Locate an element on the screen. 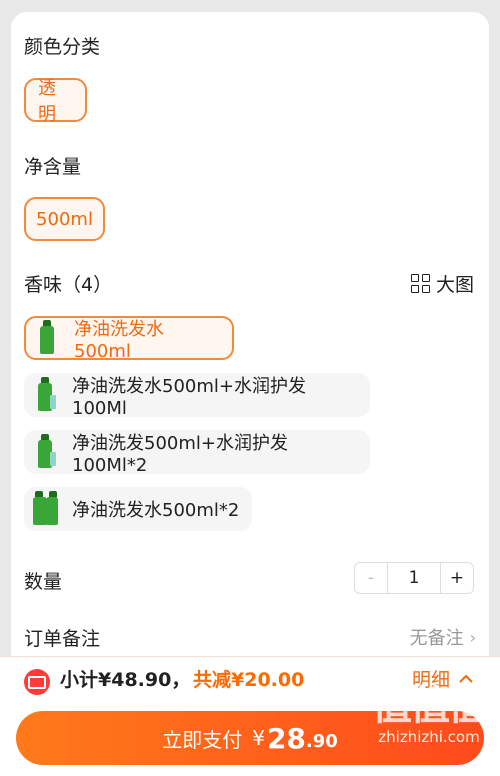 The height and width of the screenshot is (776, 500). volume-option-label: 500ml is located at coordinates (64, 219).